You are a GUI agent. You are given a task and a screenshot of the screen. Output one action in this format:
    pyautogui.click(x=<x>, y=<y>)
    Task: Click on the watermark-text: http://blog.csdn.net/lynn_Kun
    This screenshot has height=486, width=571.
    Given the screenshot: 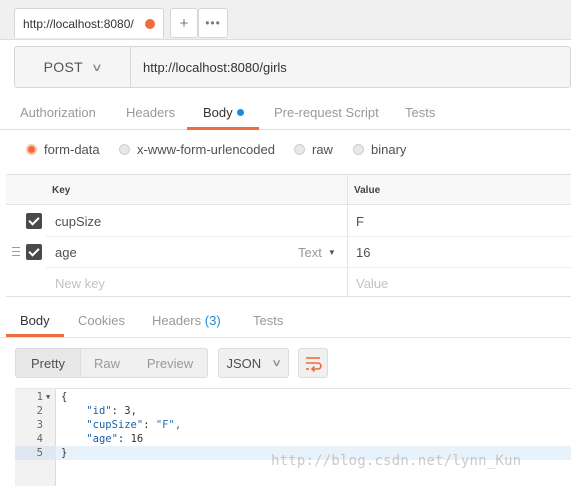 What is the action you would take?
    pyautogui.click(x=396, y=461)
    